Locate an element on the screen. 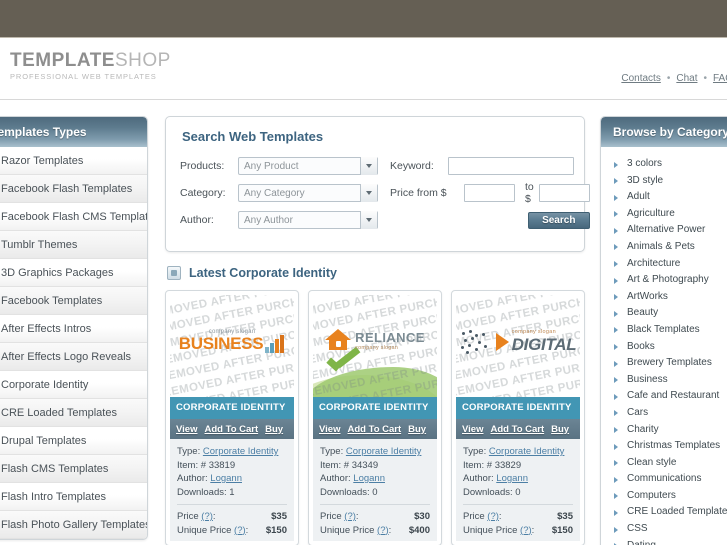  sidebar-item-after-effects-intros: After Effects Intros is located at coordinates (73, 329).